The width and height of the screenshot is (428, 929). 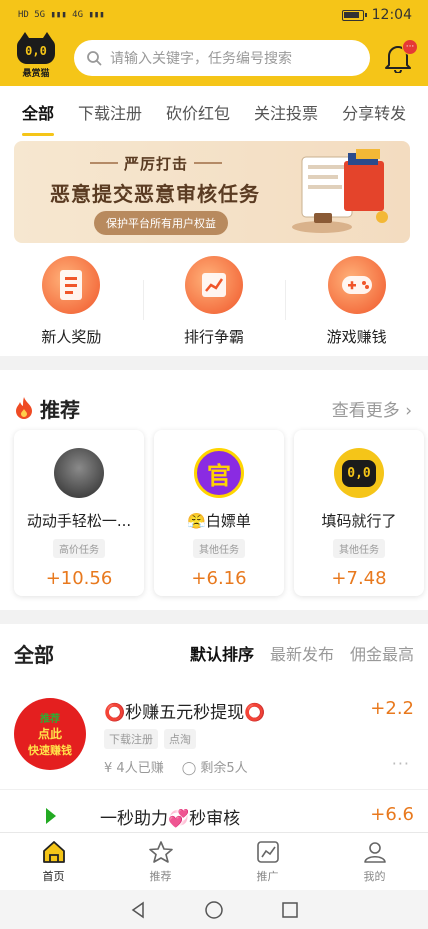 I want to click on user-icon, so click(x=374, y=852).